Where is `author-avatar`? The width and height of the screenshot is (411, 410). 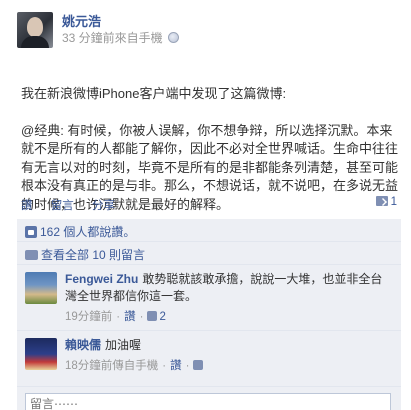 author-avatar is located at coordinates (35, 30).